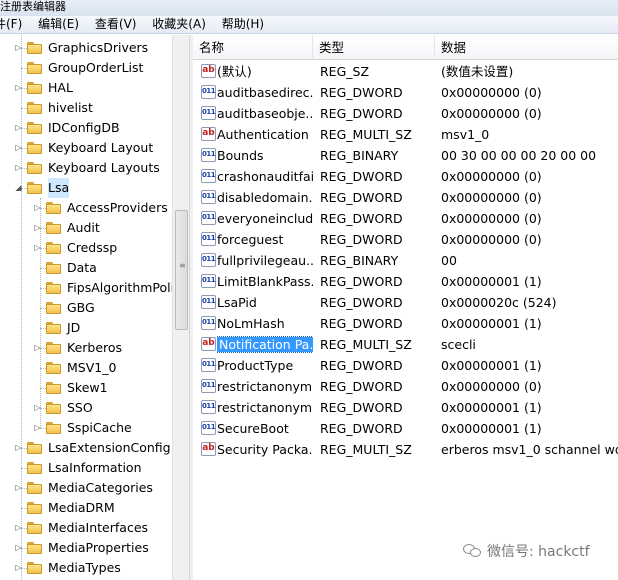 The width and height of the screenshot is (618, 580). I want to click on list-item: 011 SecureBoot REG_DWORD 0x00000001 (1), so click(405, 428).